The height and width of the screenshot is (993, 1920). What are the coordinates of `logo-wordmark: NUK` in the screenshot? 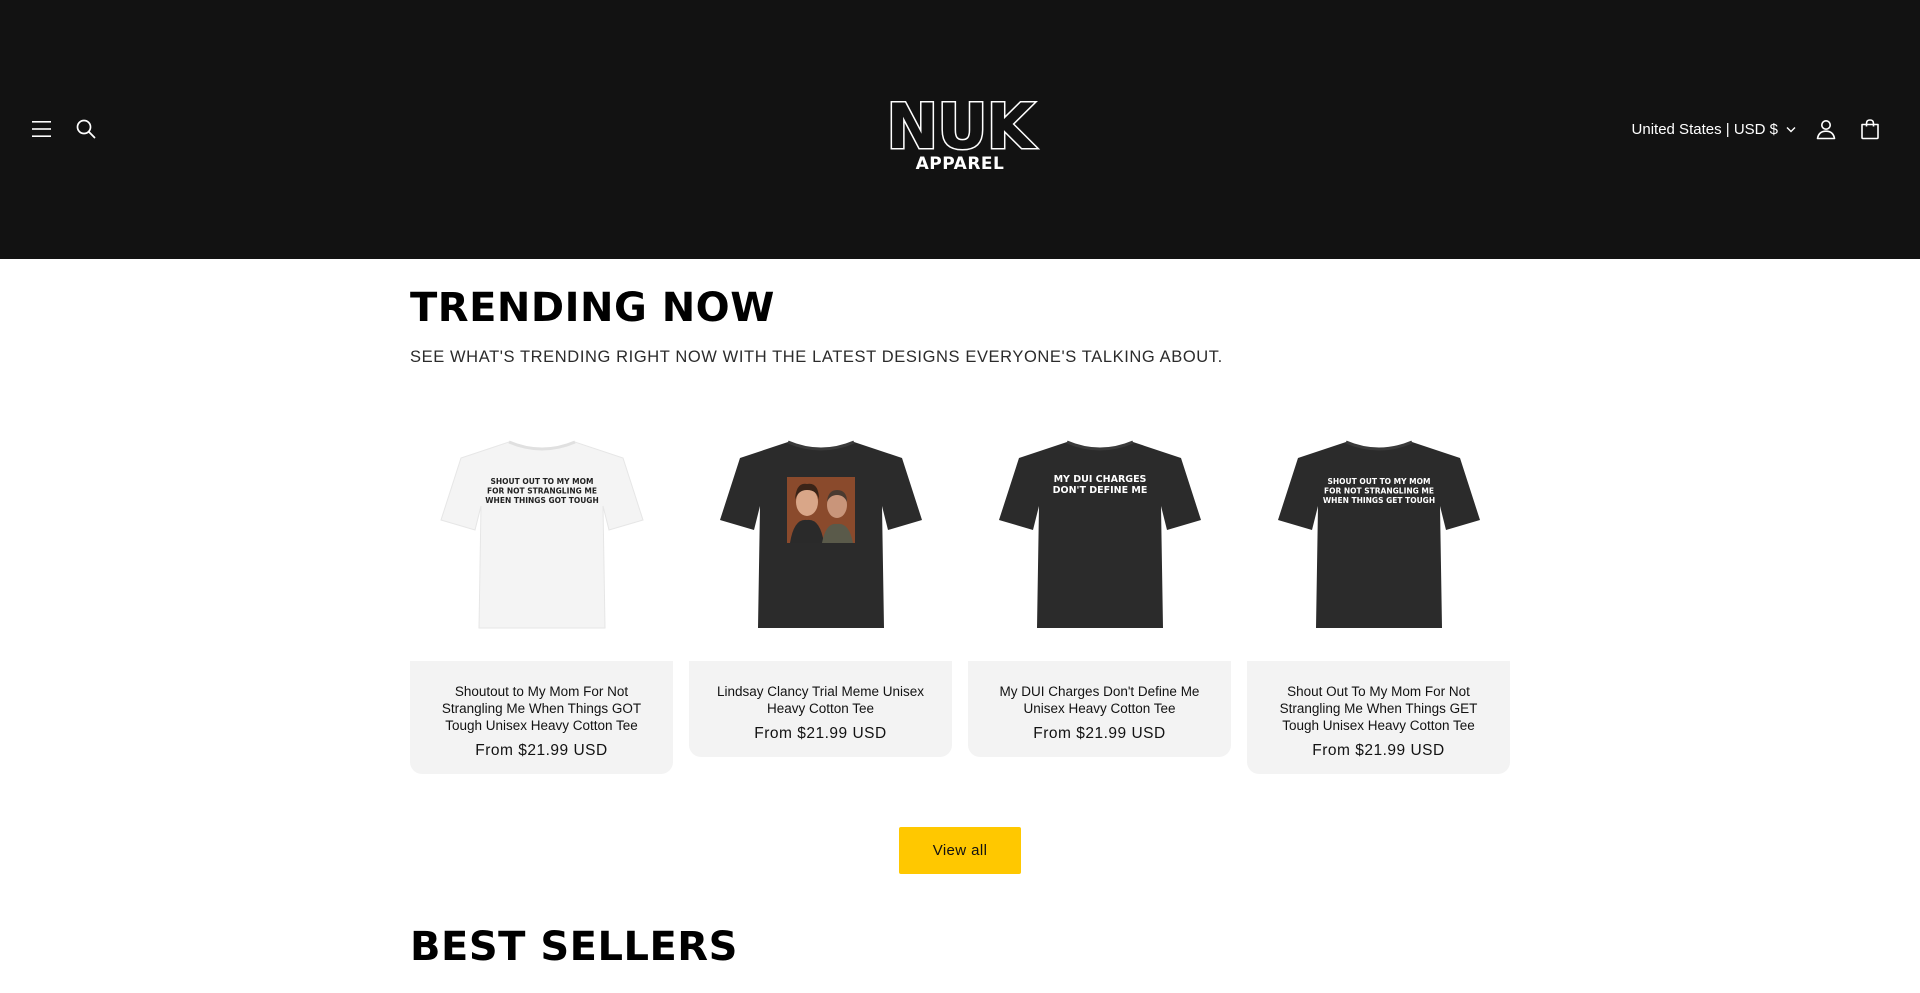 It's located at (962, 127).